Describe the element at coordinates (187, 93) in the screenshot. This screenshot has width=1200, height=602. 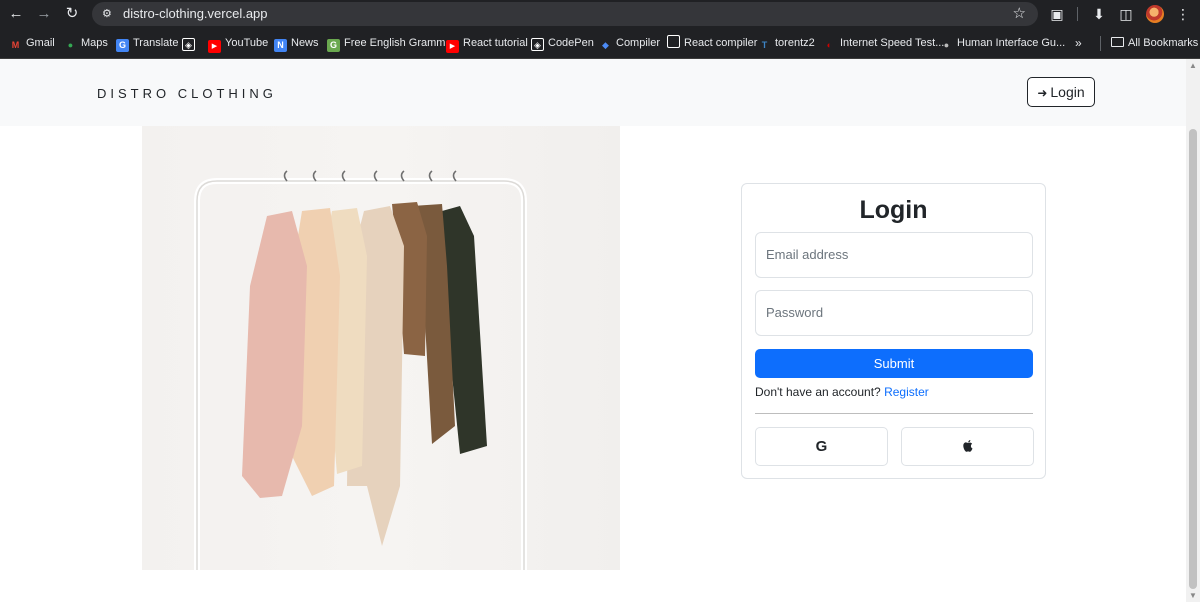
I see `brand-logo: DISTRO CLOTHING` at that location.